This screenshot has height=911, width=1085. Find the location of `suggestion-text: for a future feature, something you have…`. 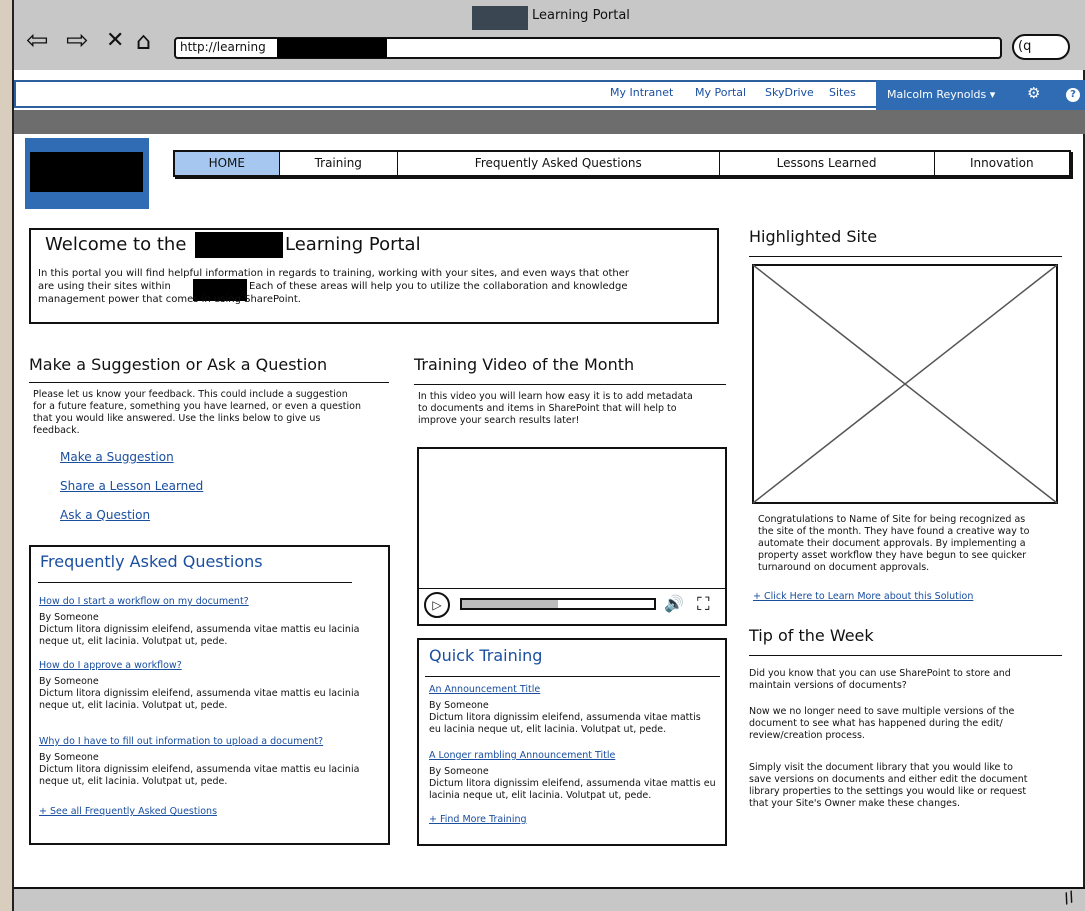

suggestion-text: for a future feature, something you have… is located at coordinates (197, 406).